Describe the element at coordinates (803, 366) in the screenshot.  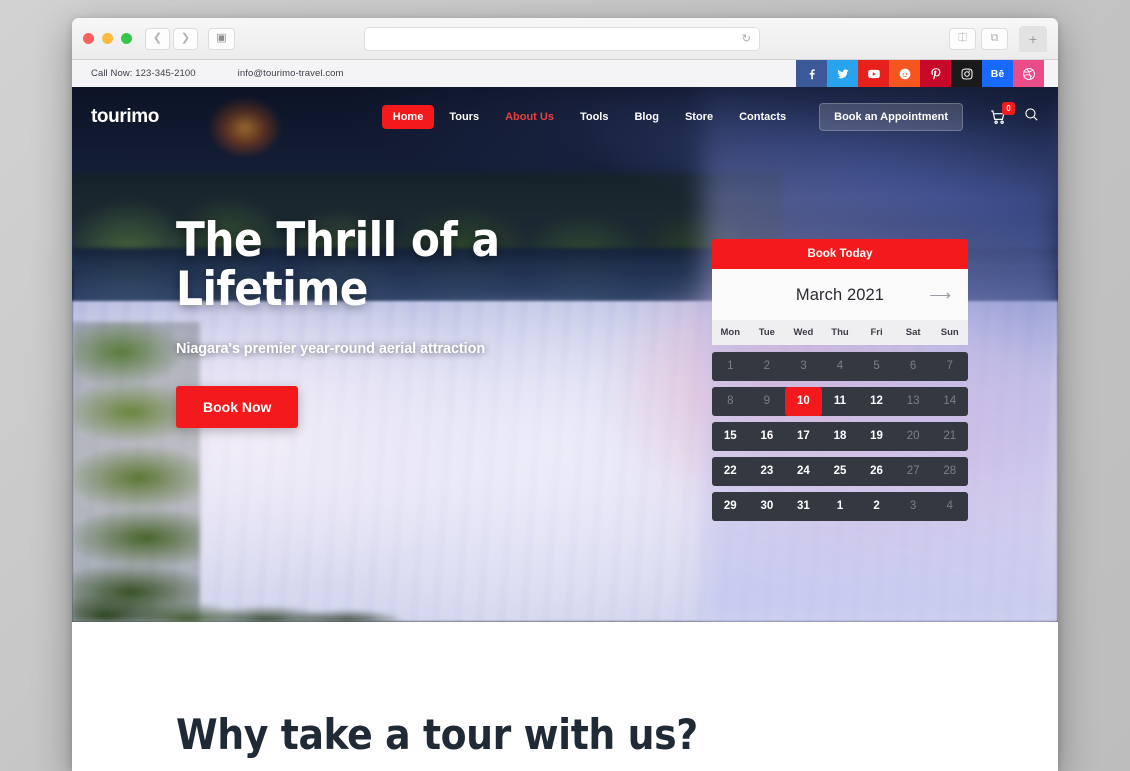
I see `calendar-day-cell: 3` at that location.